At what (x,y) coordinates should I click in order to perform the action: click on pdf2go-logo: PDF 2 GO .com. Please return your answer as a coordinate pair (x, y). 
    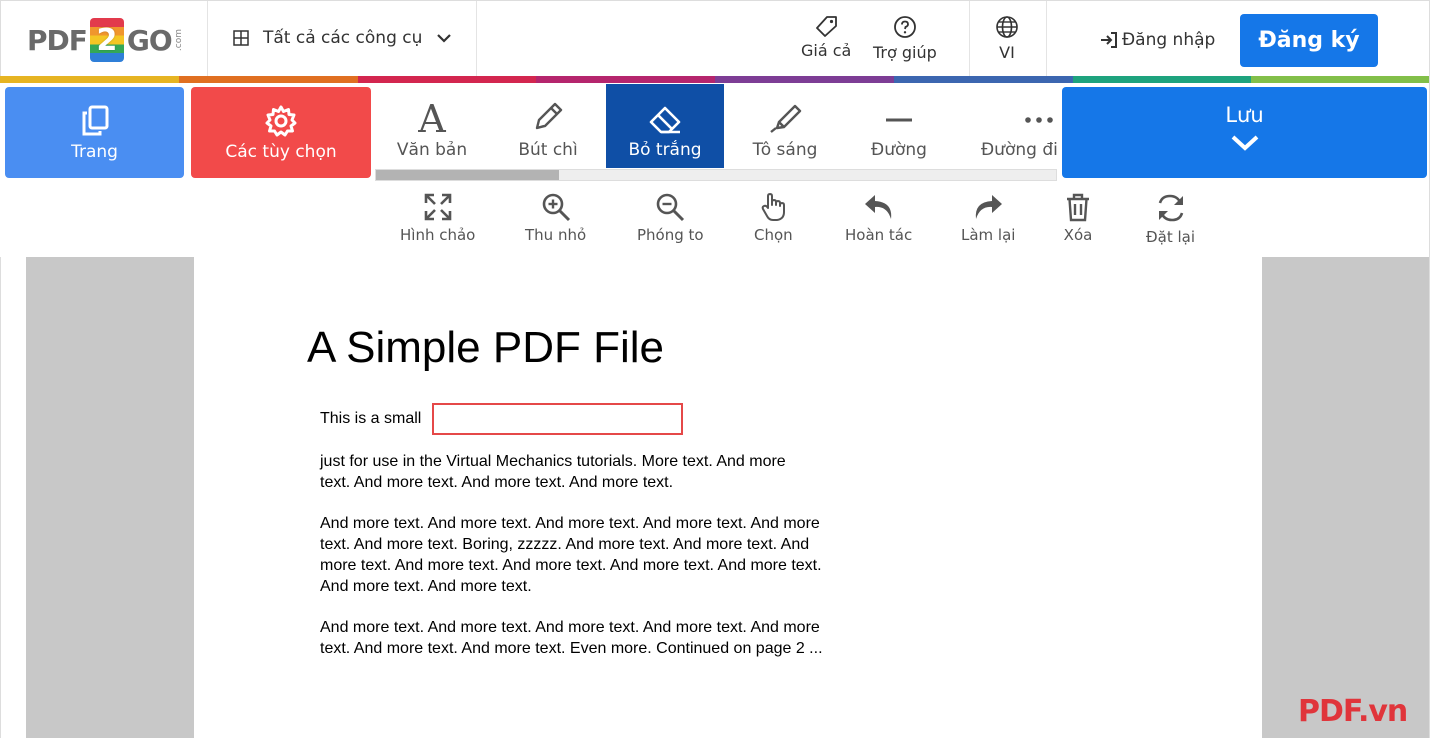
    Looking at the image, I should click on (105, 40).